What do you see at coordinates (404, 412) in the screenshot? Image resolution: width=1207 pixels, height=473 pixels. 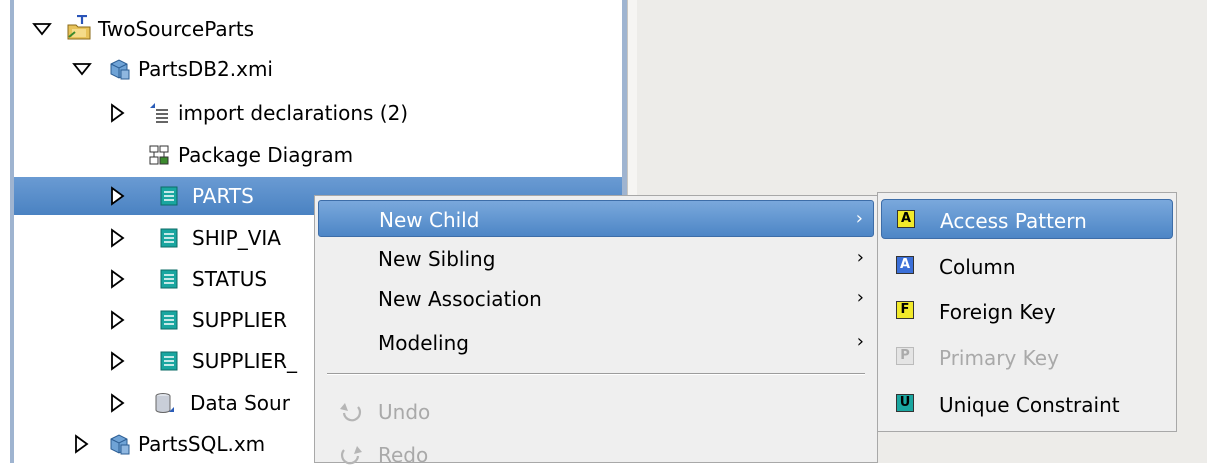 I see `menu-item-label: Undo` at bounding box center [404, 412].